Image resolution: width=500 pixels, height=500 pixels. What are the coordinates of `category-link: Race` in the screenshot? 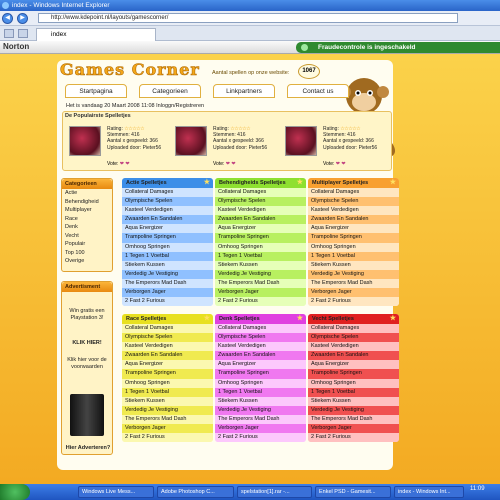 It's located at (87, 219).